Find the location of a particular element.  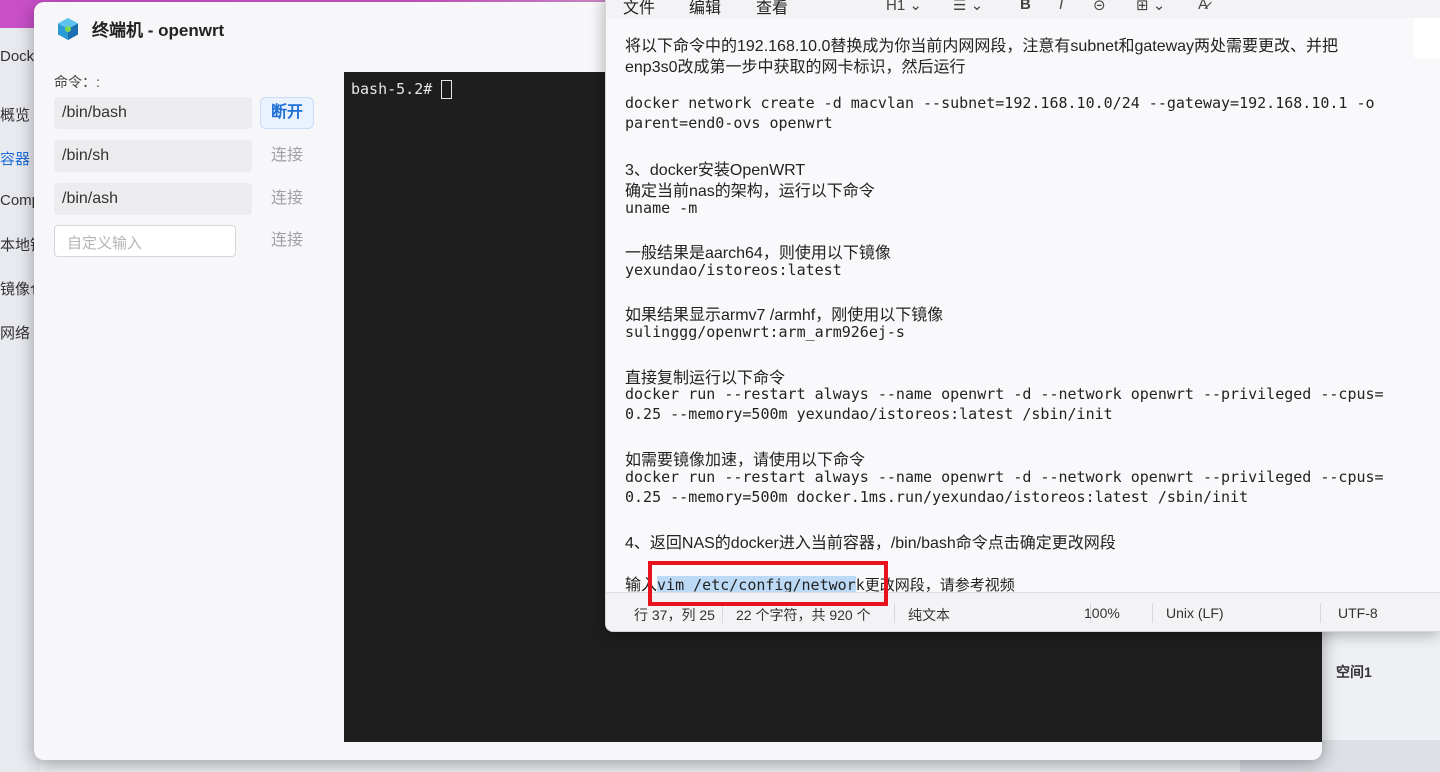

encoding: UTF-8 is located at coordinates (1358, 613).